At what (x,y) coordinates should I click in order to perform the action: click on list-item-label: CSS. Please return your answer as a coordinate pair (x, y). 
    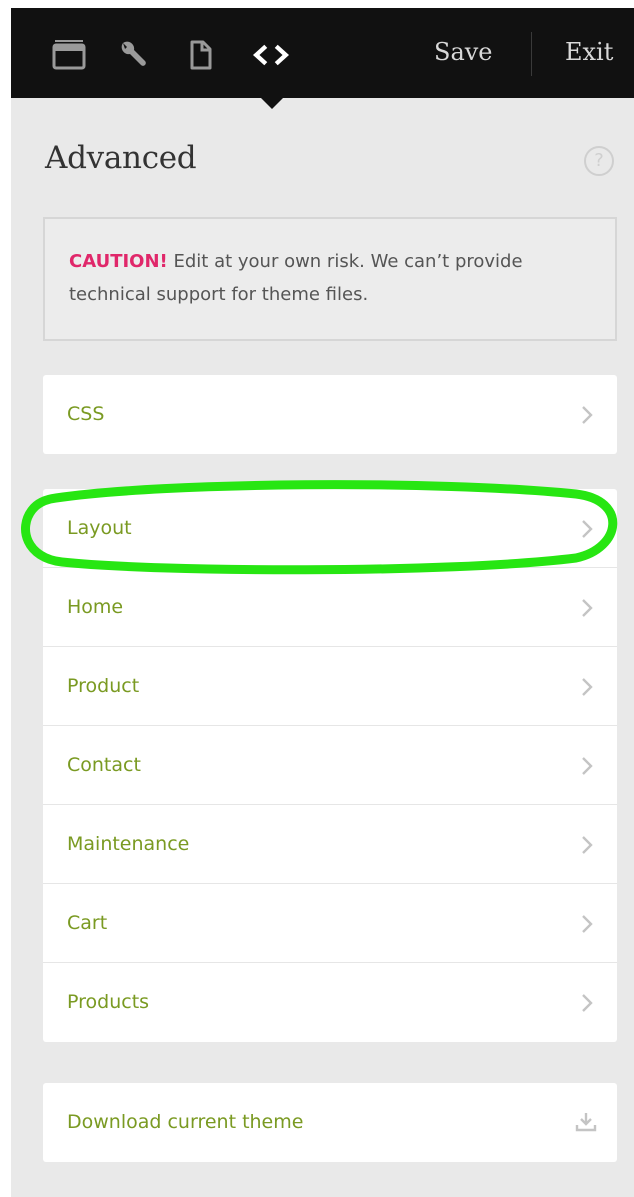
    Looking at the image, I should click on (86, 414).